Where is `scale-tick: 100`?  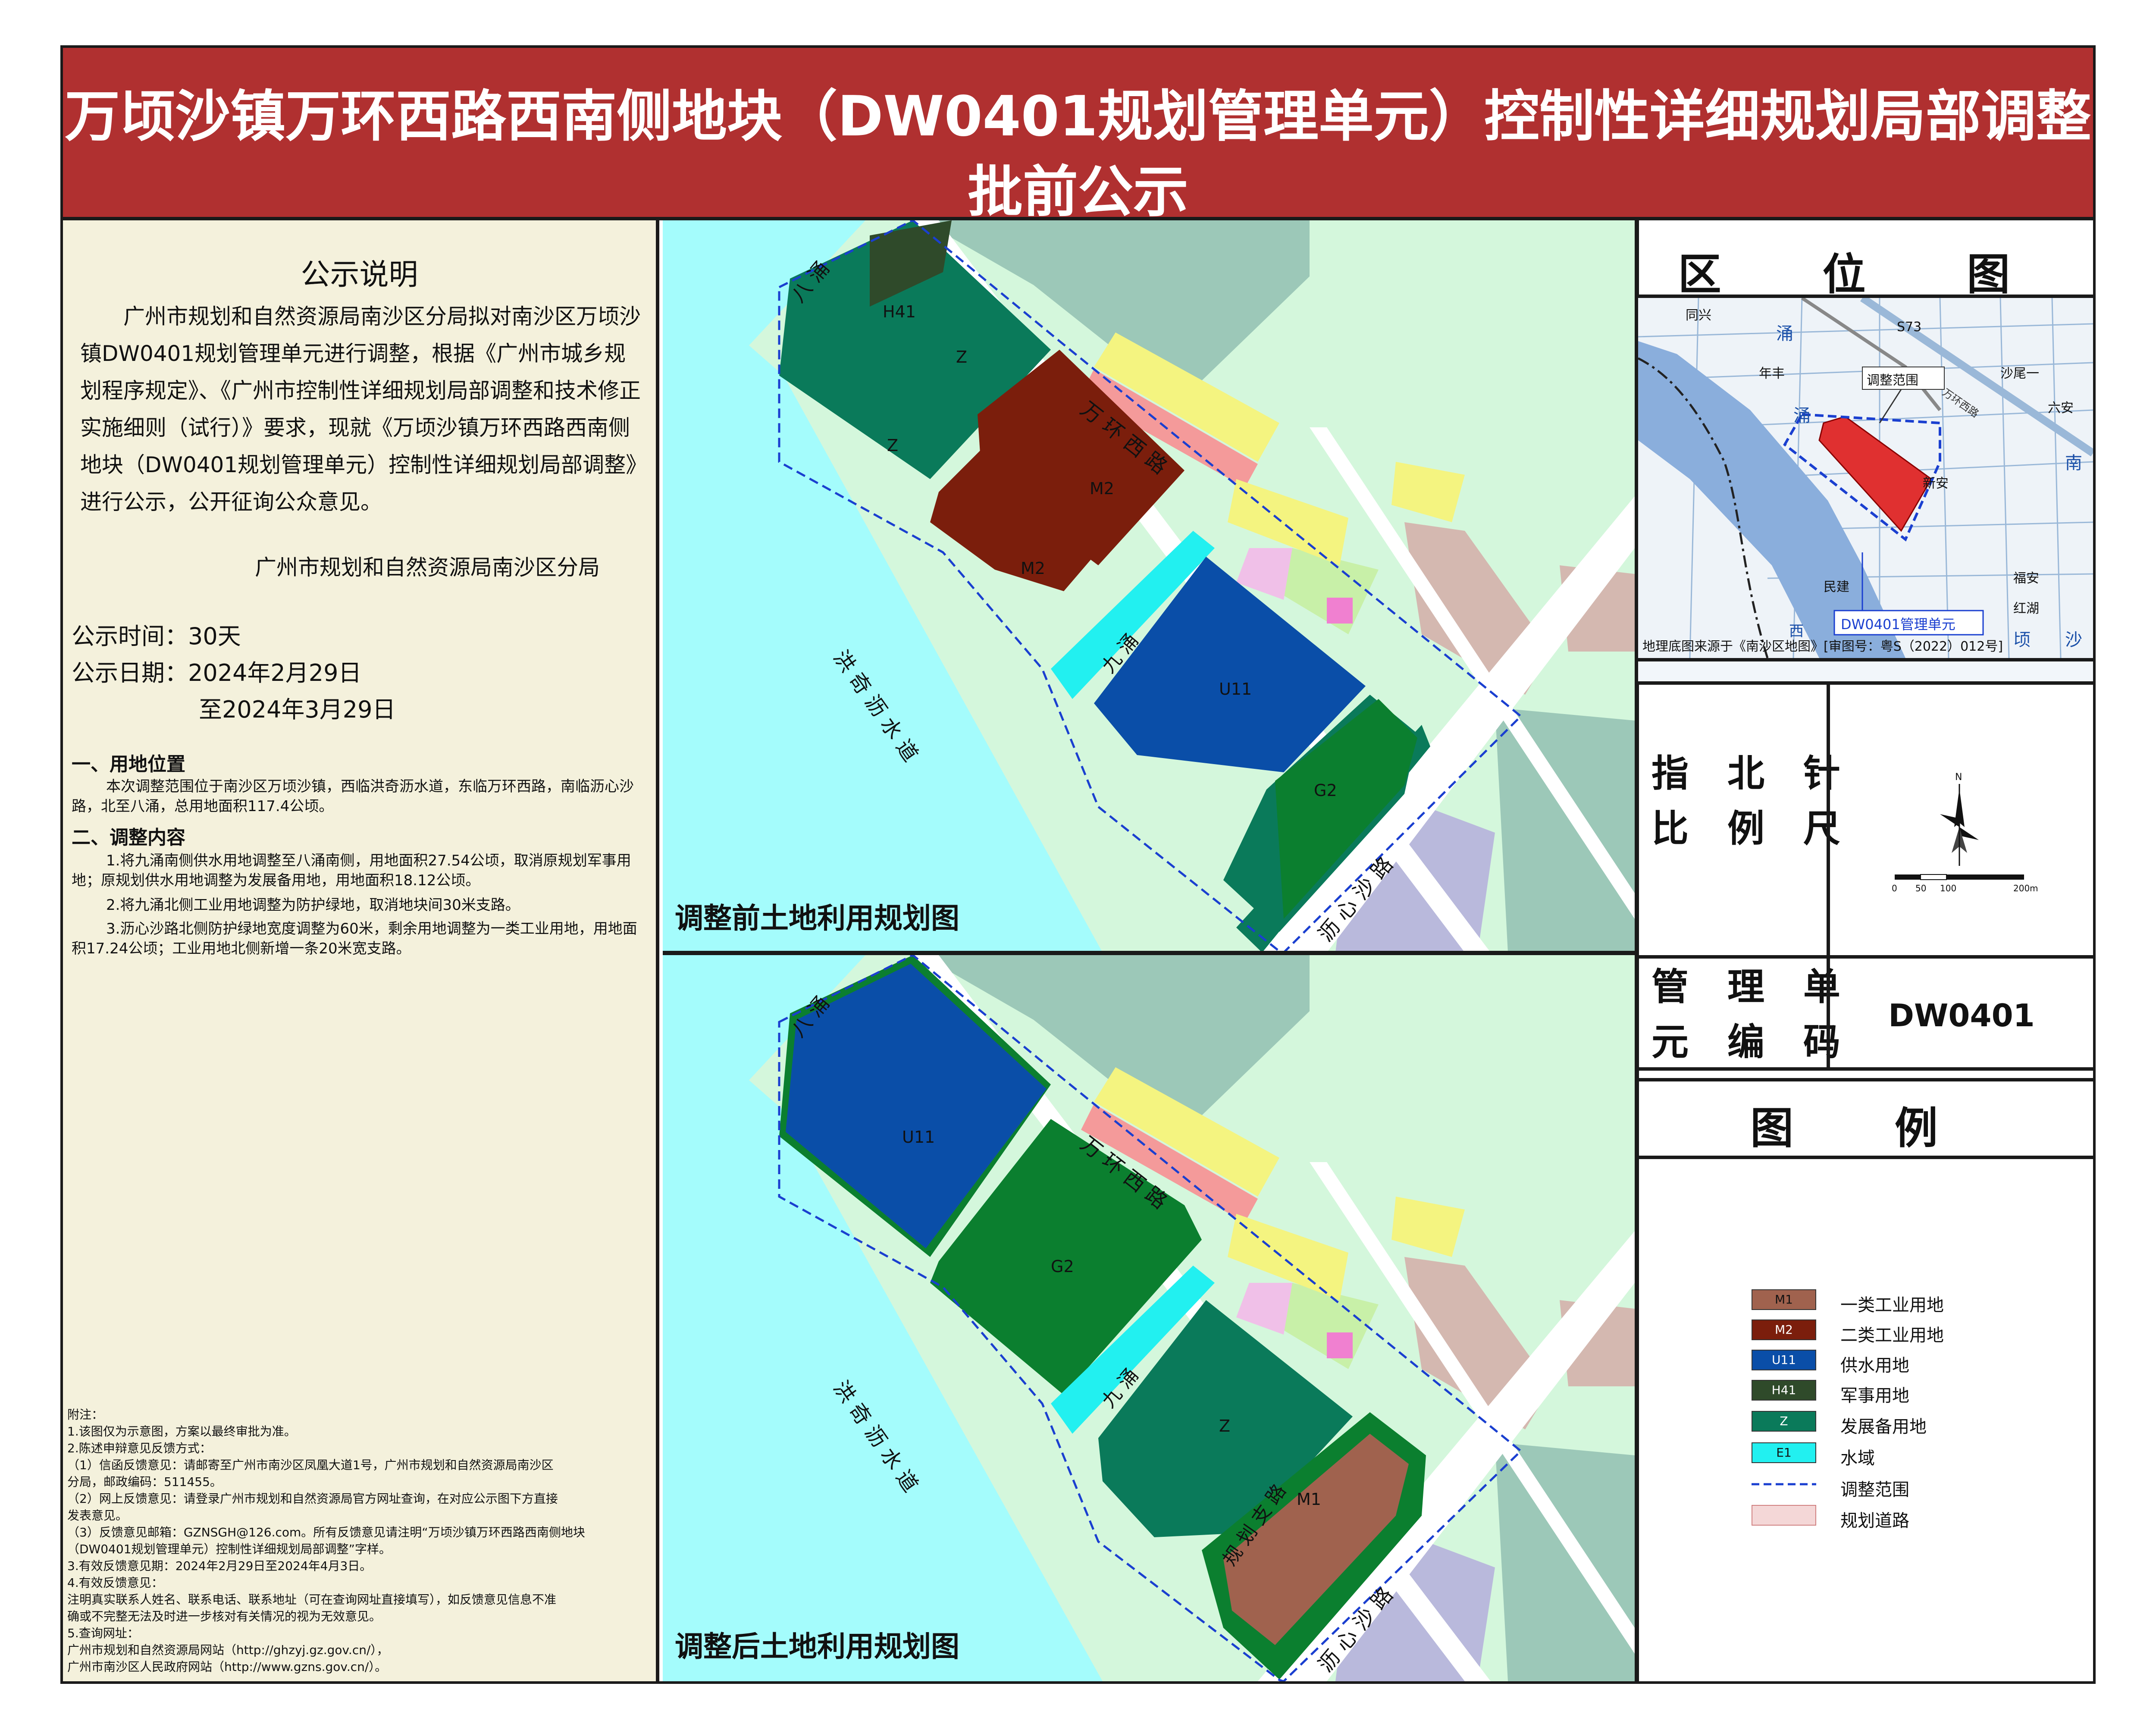 scale-tick: 100 is located at coordinates (1948, 888).